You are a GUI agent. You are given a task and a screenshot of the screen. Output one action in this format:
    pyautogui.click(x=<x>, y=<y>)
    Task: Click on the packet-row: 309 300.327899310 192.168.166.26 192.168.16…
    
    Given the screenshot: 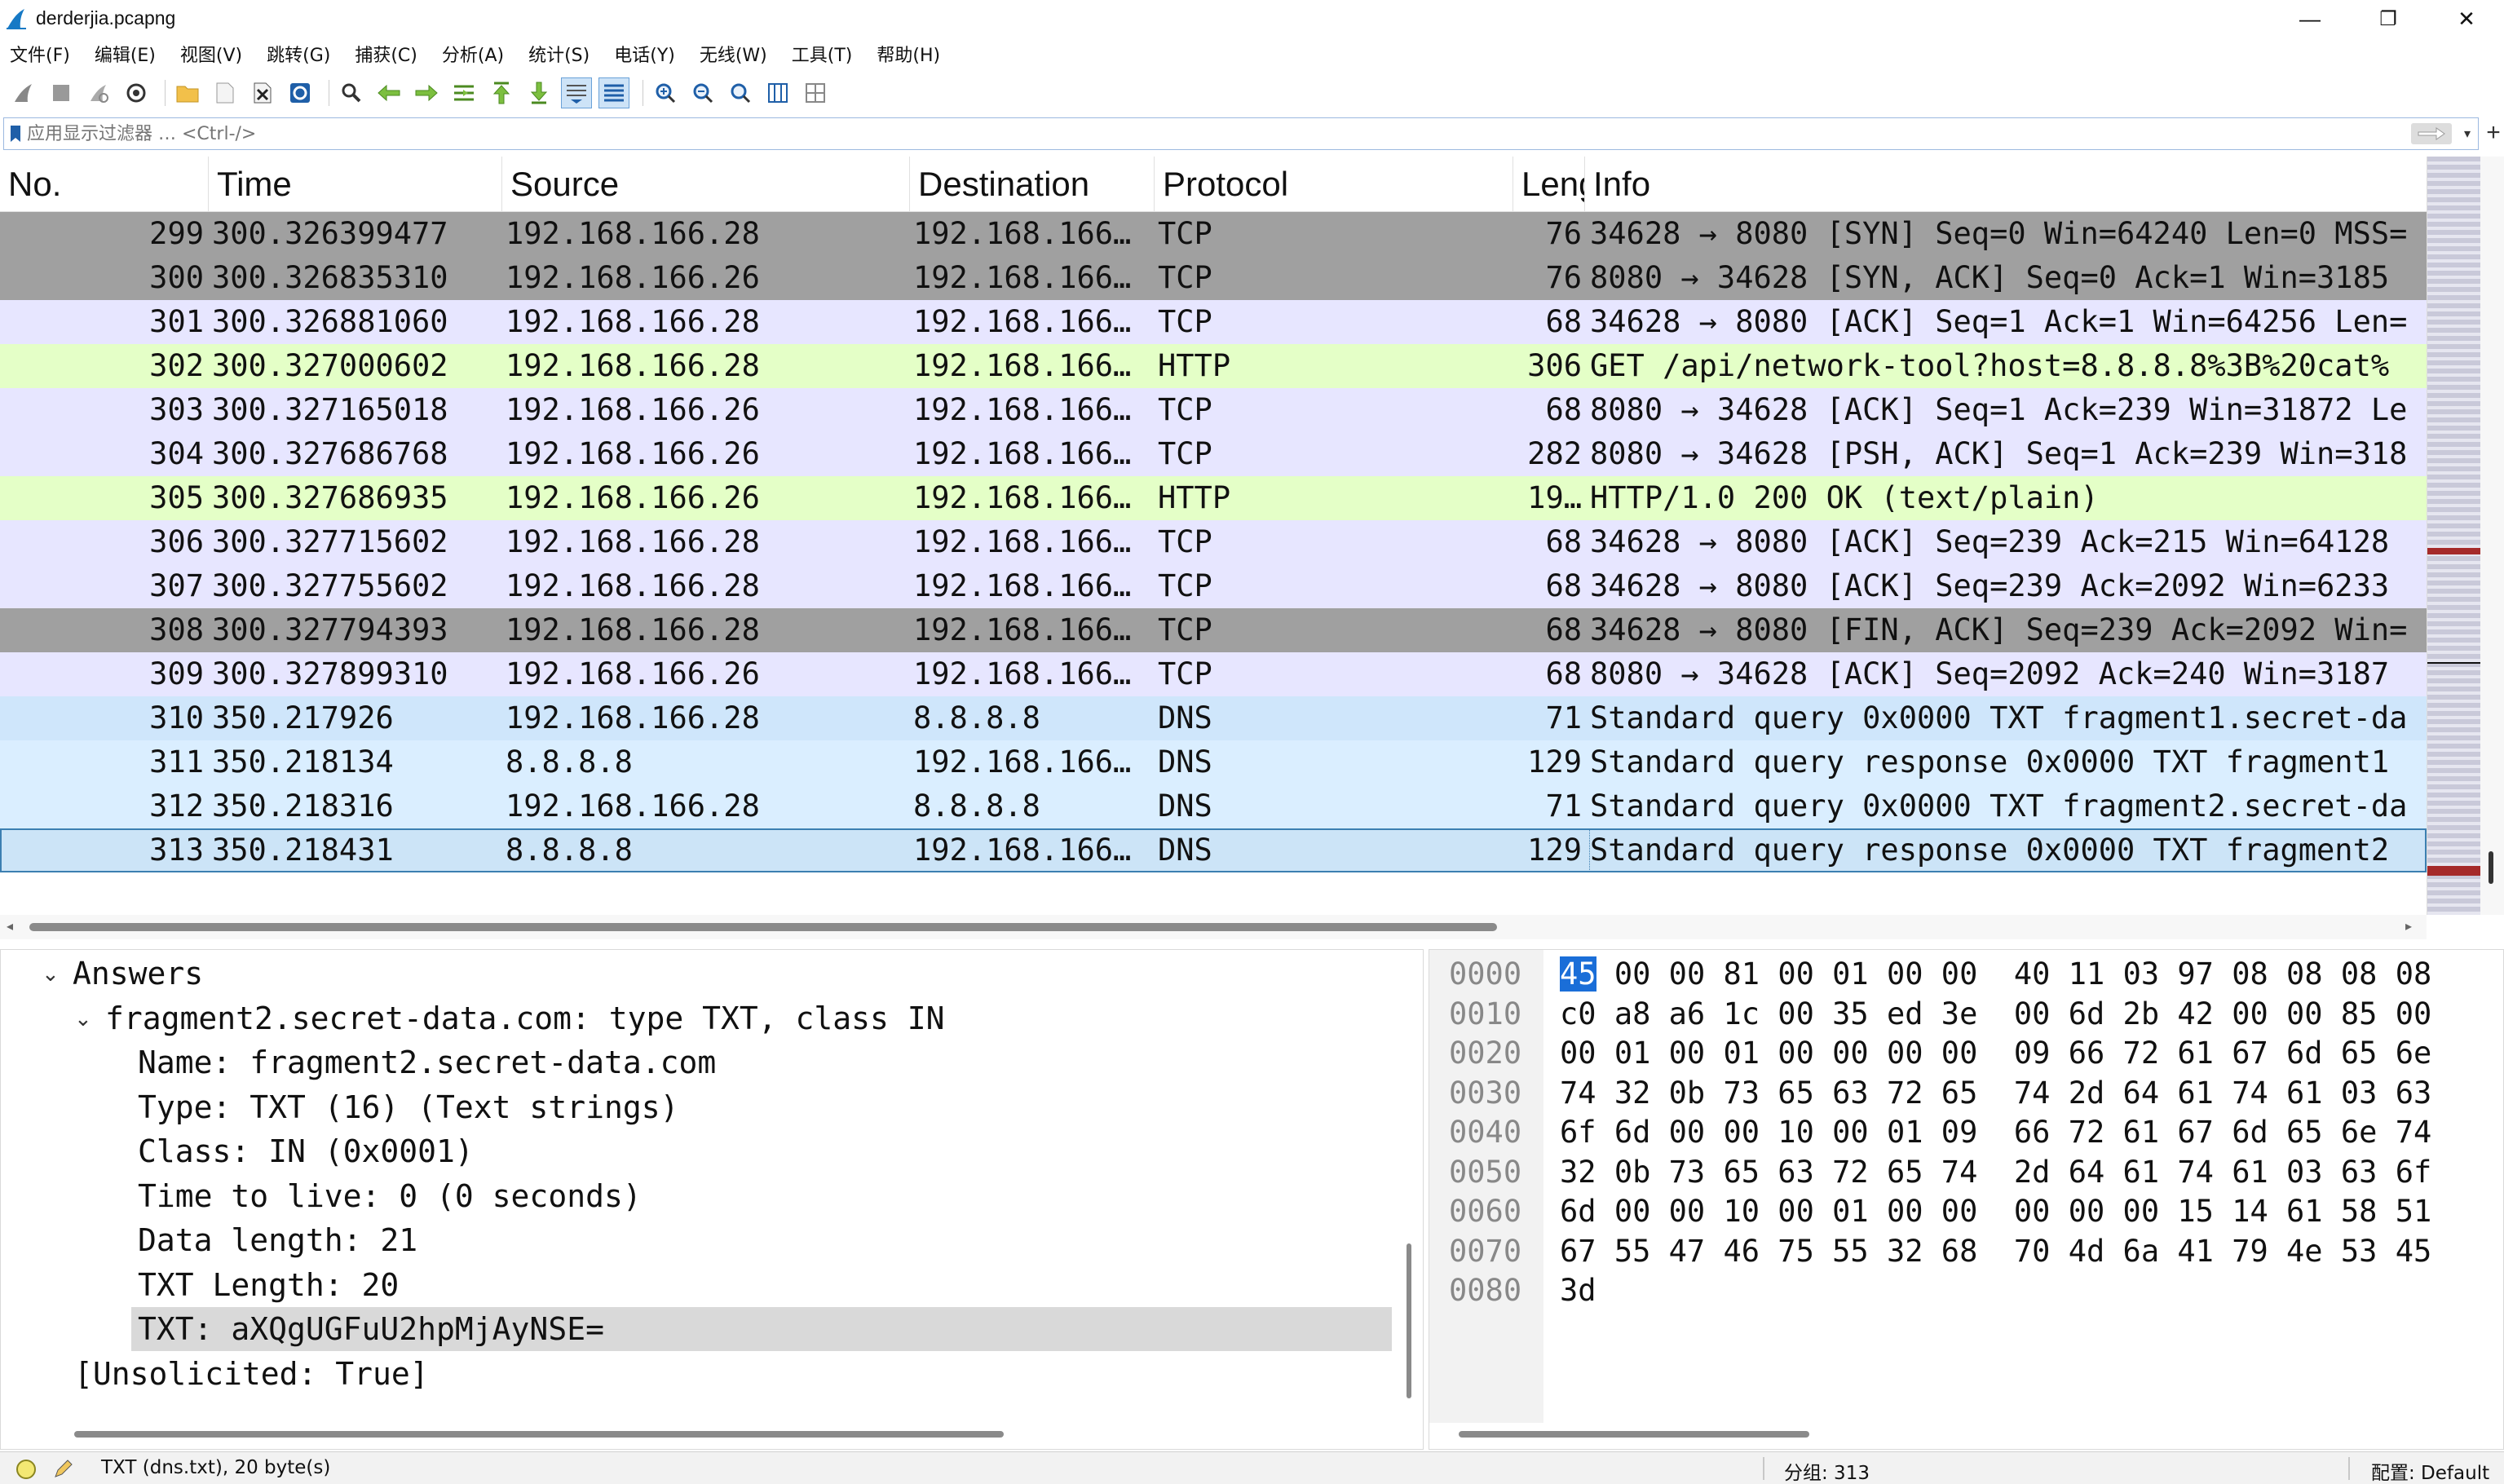 What is the action you would take?
    pyautogui.click(x=1213, y=674)
    